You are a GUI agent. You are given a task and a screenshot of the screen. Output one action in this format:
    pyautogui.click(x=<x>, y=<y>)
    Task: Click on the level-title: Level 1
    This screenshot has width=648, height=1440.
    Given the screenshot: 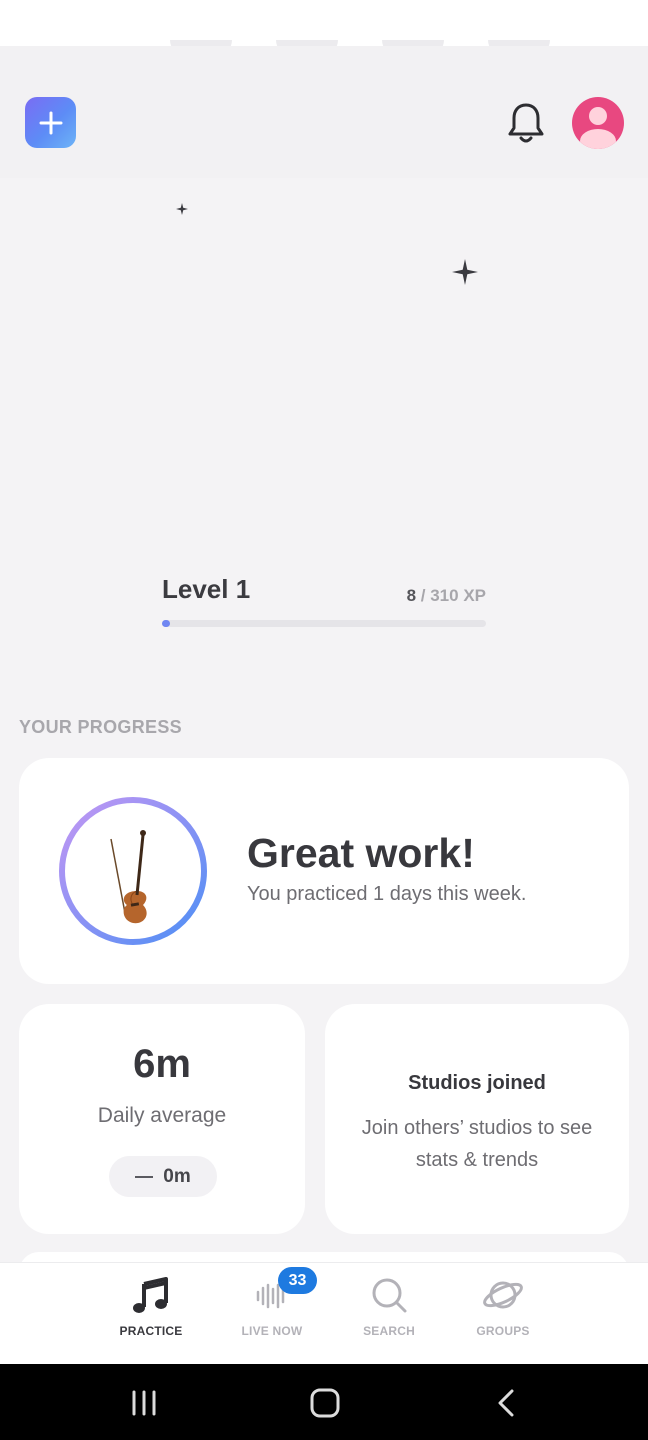 What is the action you would take?
    pyautogui.click(x=206, y=589)
    